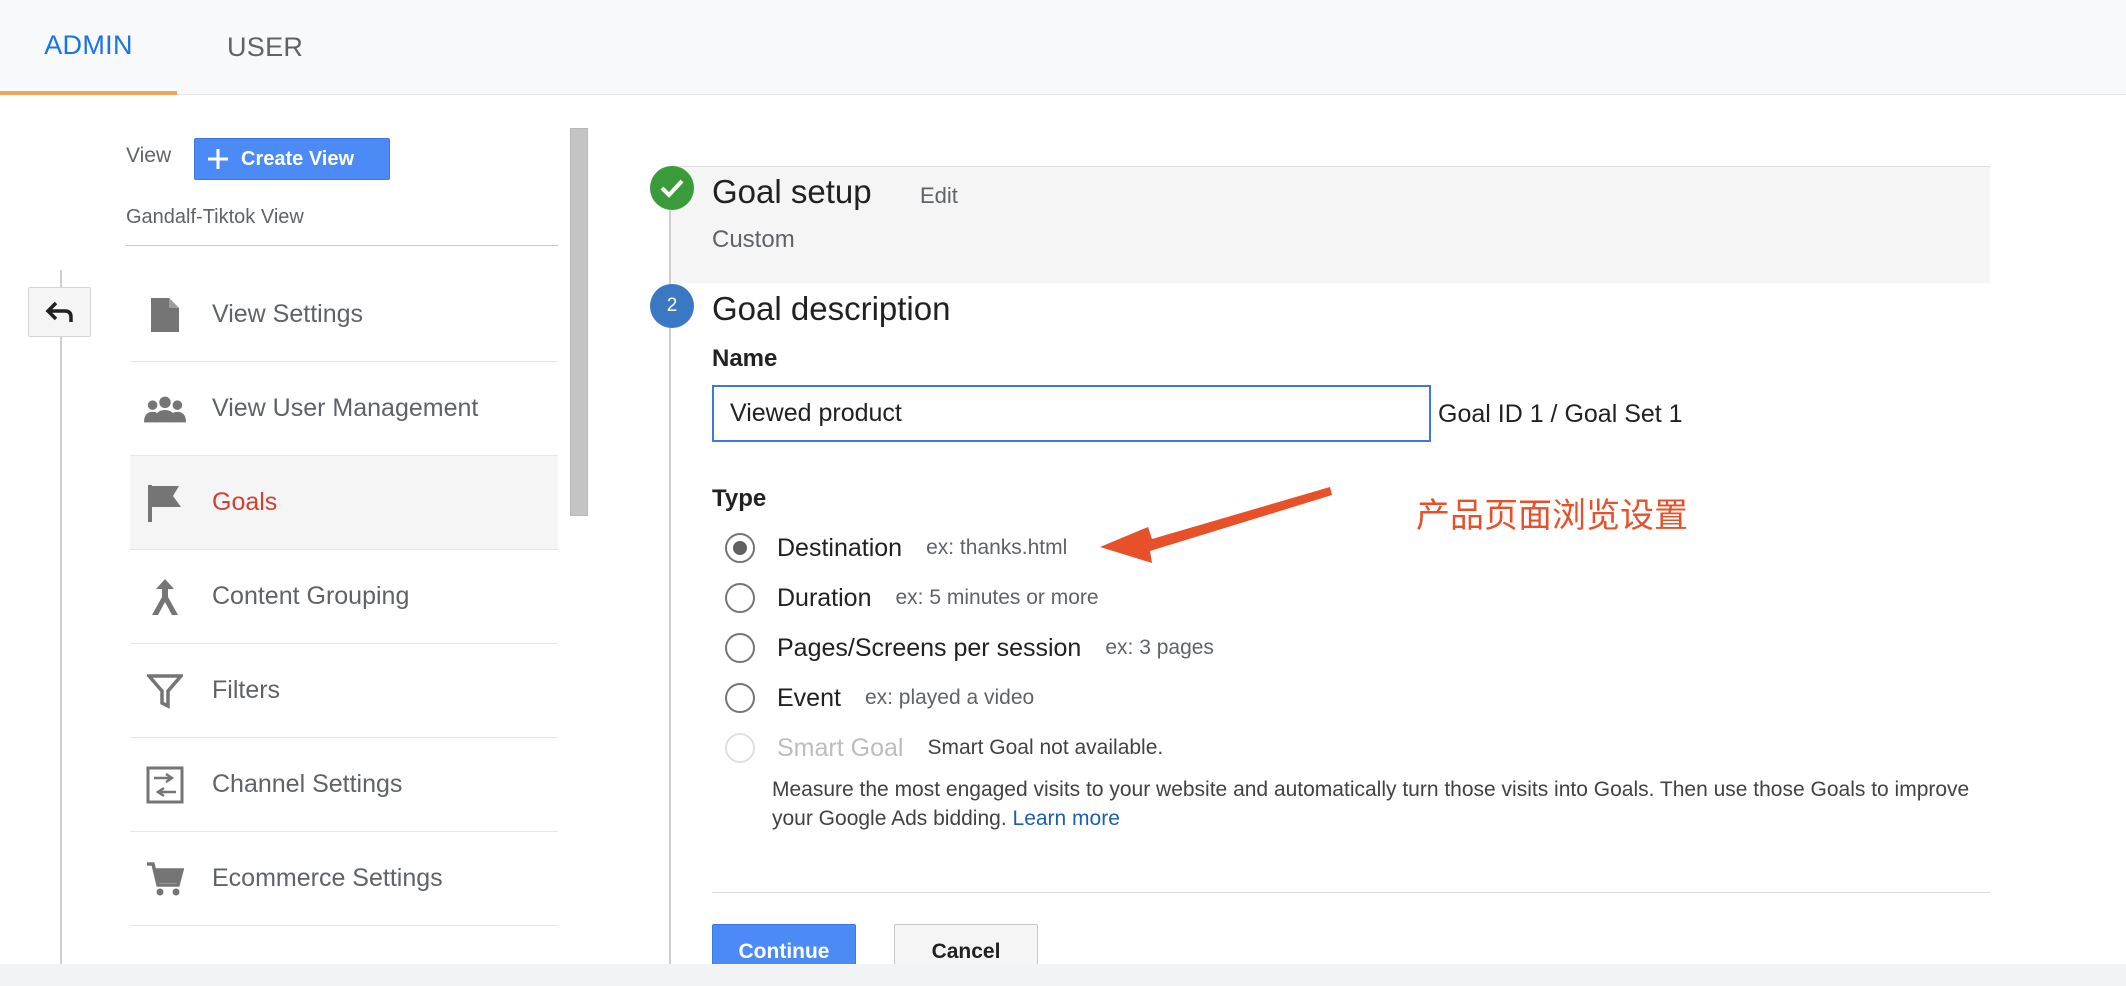 The width and height of the screenshot is (2126, 986). Describe the element at coordinates (1560, 414) in the screenshot. I see `goal-id-label: Goal ID 1 / Goal Set 1` at that location.